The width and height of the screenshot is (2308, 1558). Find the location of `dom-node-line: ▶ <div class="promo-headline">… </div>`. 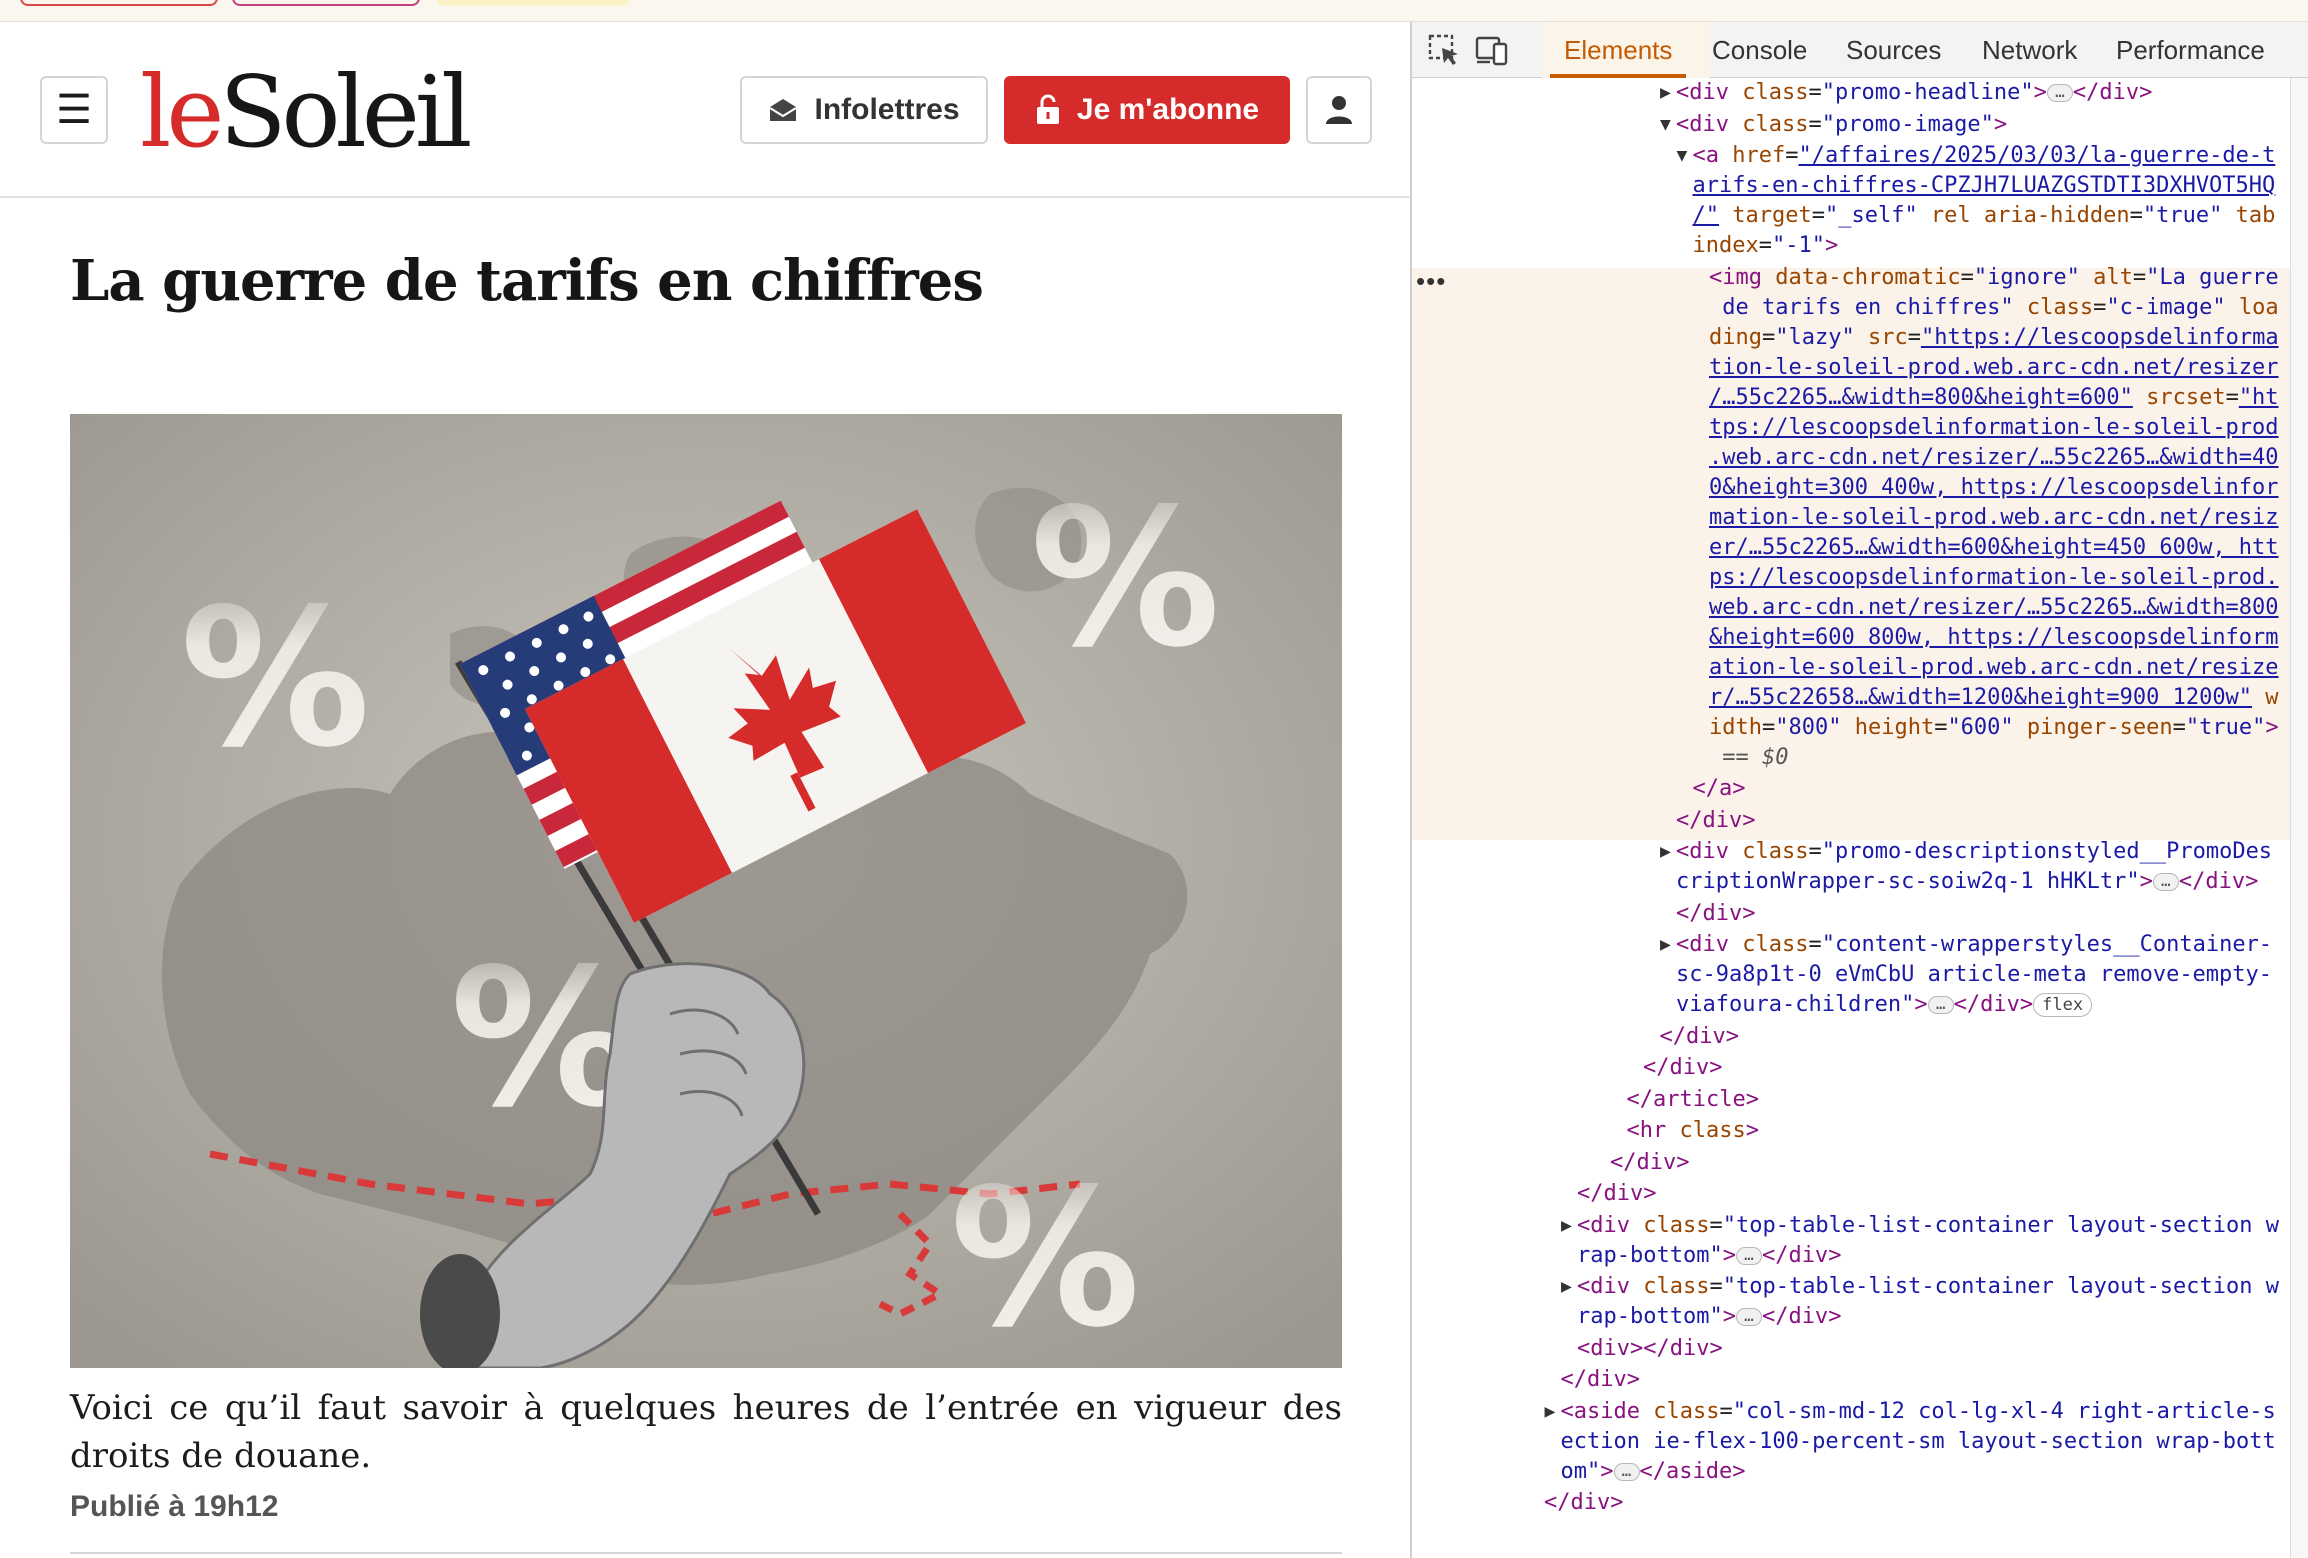

dom-node-line: ▶ <div class="promo-headline">… </div> is located at coordinates (1906, 93).